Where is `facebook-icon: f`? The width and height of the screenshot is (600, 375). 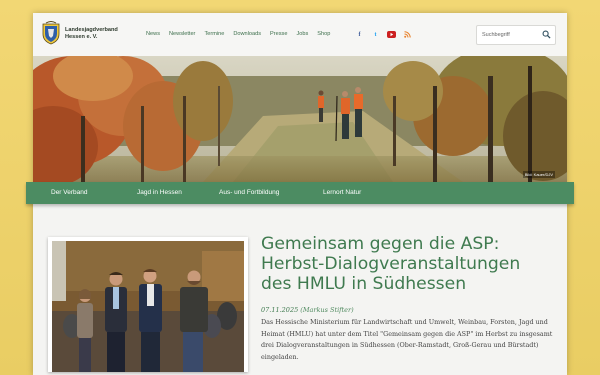 facebook-icon: f is located at coordinates (359, 34).